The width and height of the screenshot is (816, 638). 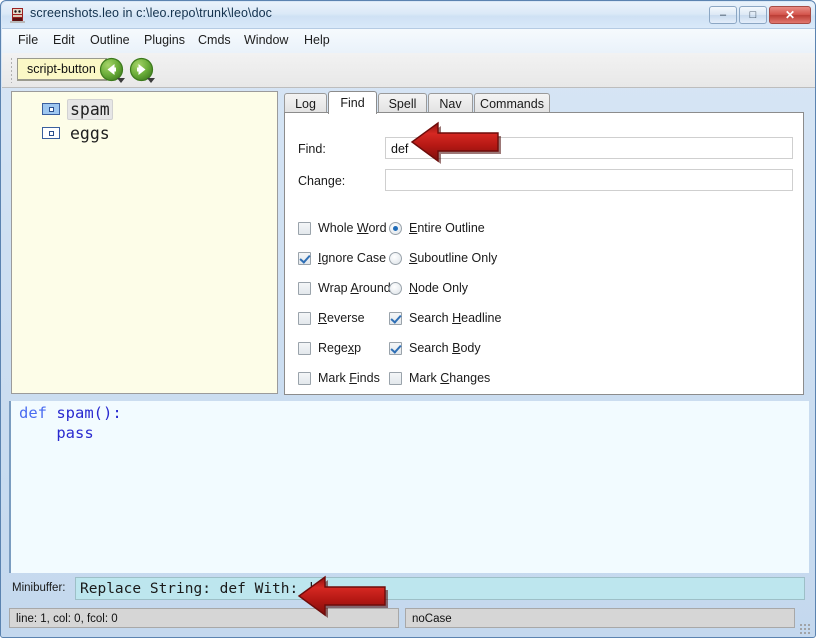 What do you see at coordinates (12, 70) in the screenshot?
I see `toolbar-drag-grip` at bounding box center [12, 70].